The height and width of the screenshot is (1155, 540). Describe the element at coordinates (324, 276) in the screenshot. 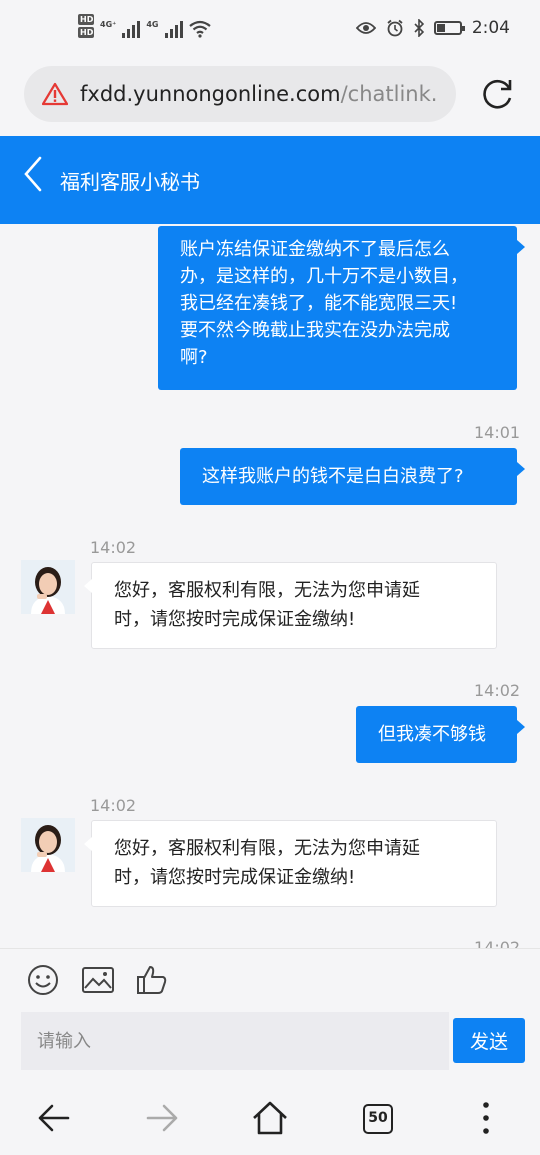

I see `message-line: 办，是这样的，几十万不是小数目，` at that location.